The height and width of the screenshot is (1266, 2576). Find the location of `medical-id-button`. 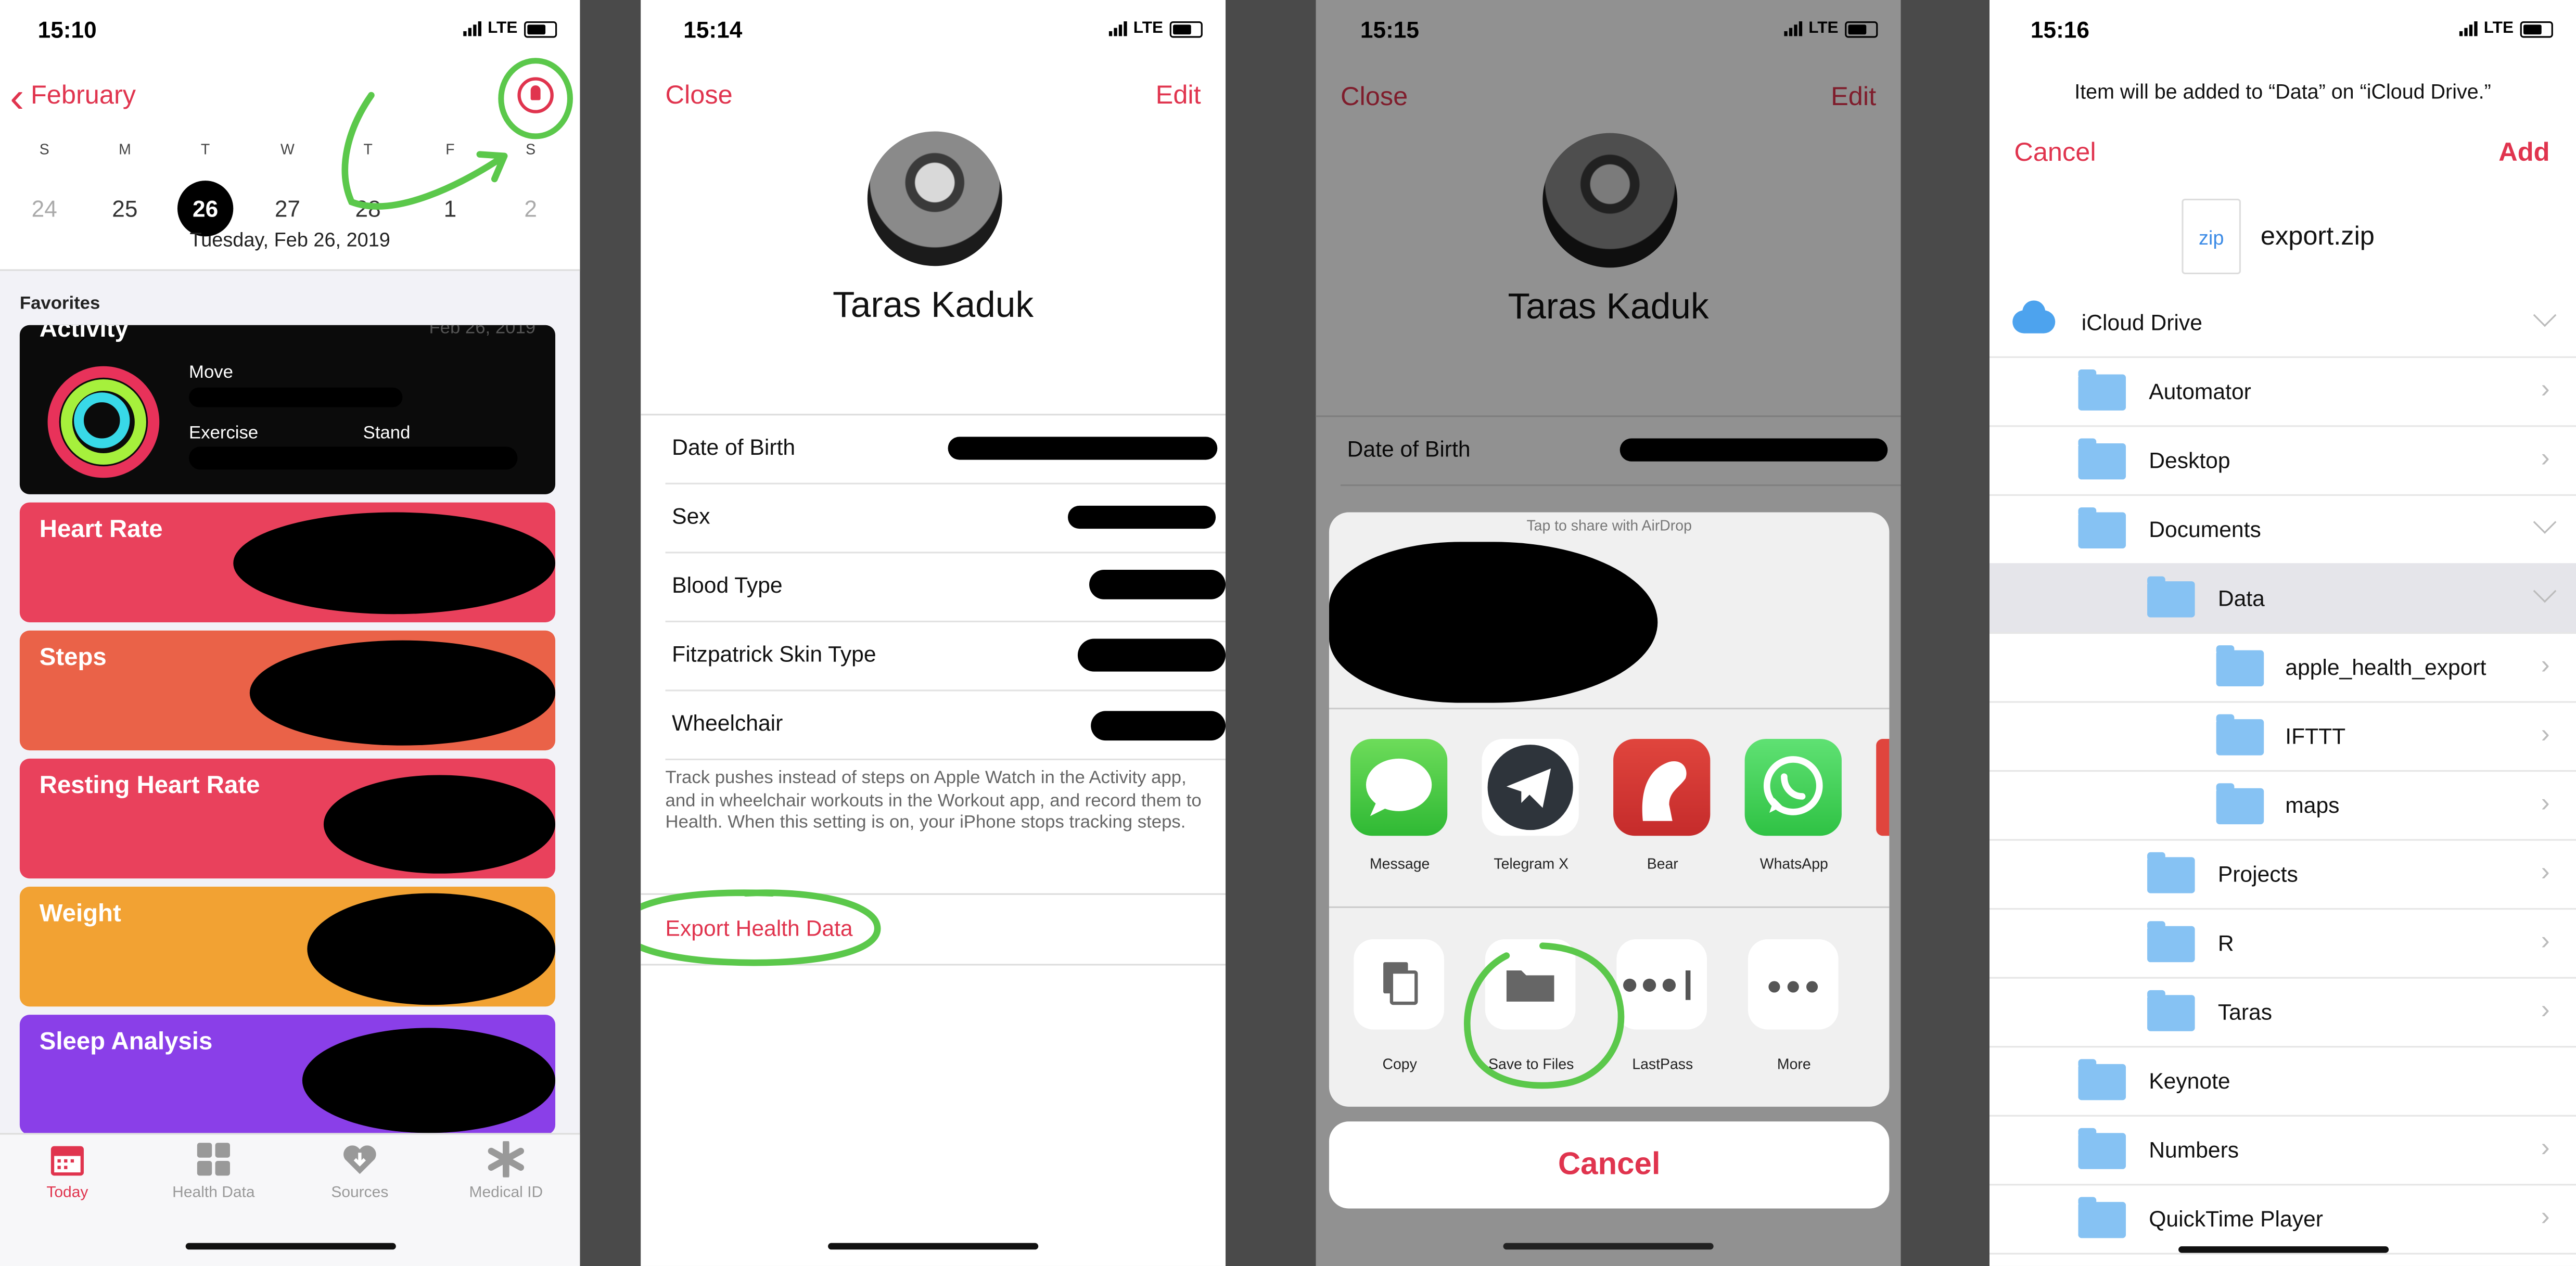

medical-id-button is located at coordinates (535, 95).